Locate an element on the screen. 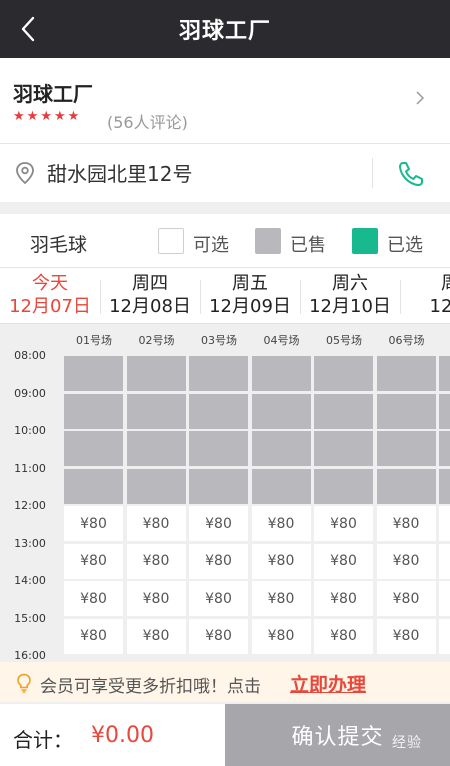  court-label: 06号场 is located at coordinates (406, 340).